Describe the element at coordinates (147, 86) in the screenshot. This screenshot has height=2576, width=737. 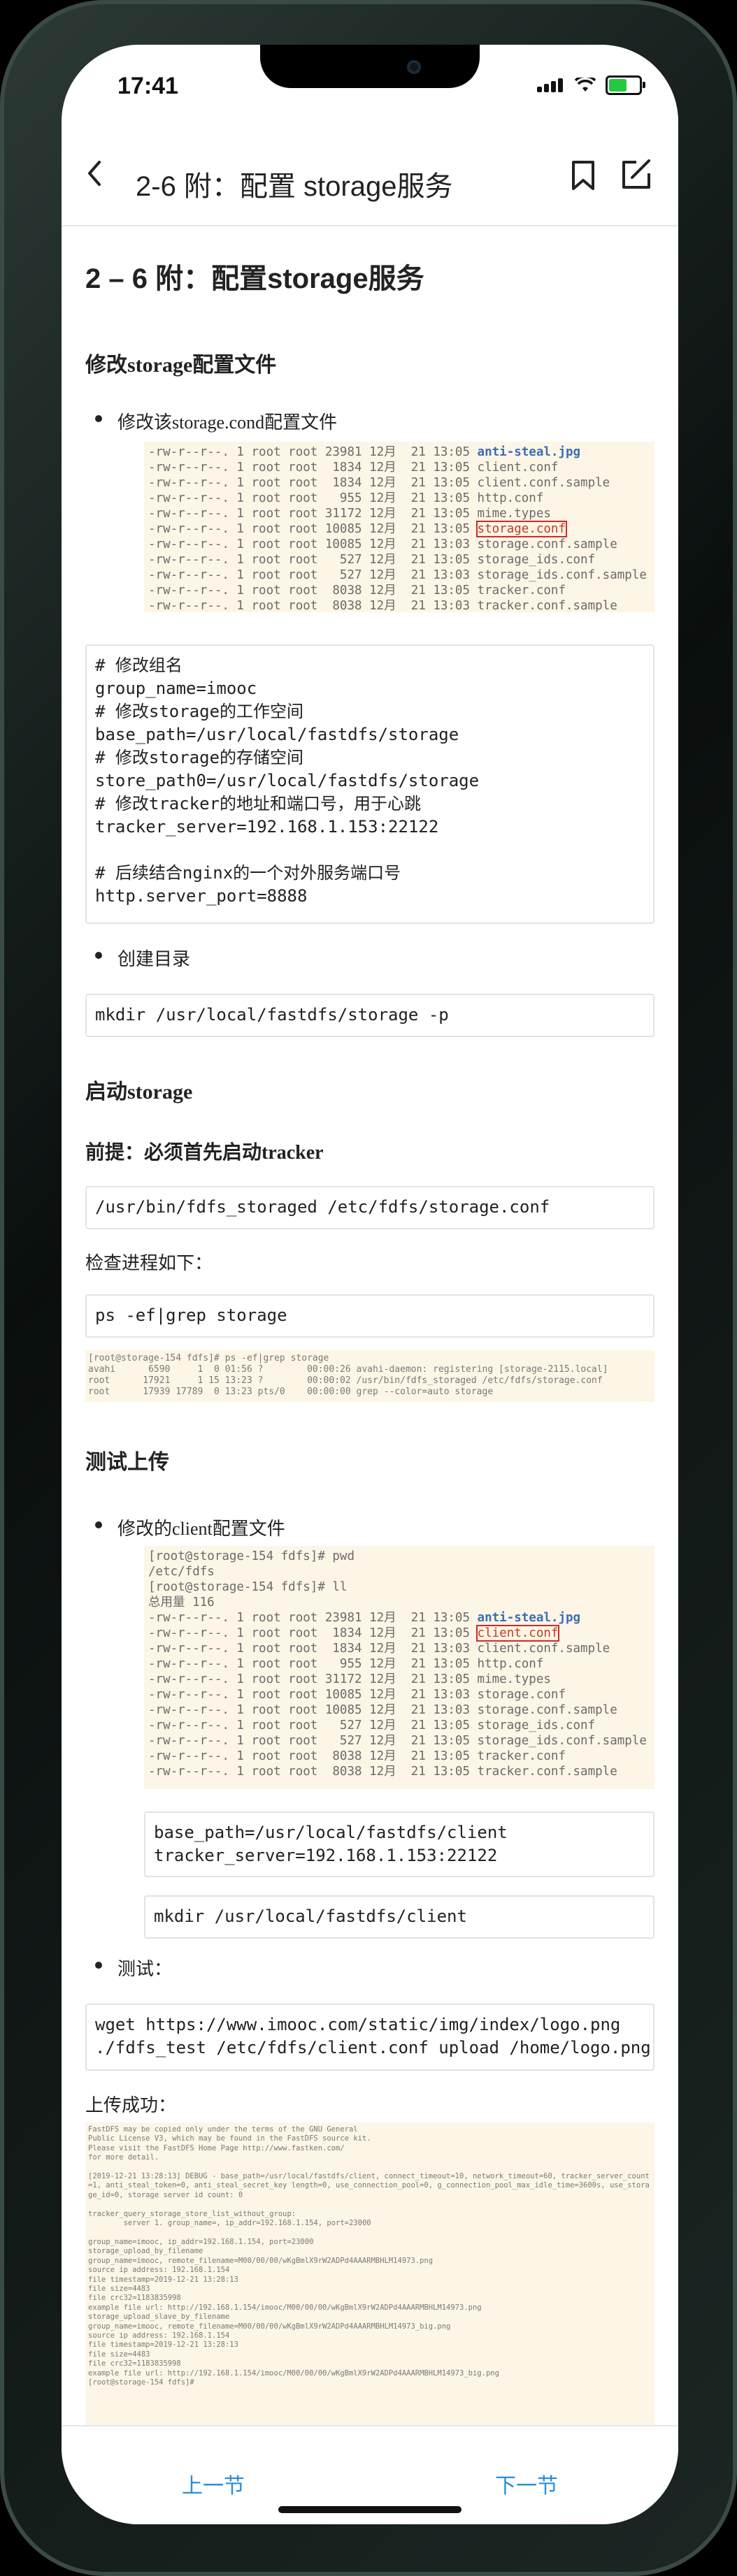
I see `status-time: 17:41` at that location.